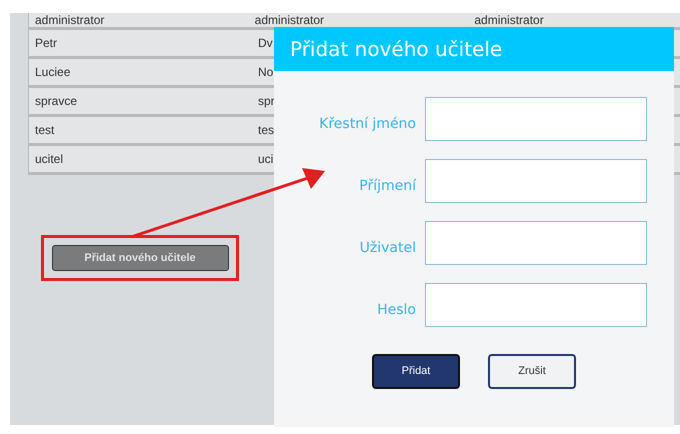 This screenshot has width=680, height=434. What do you see at coordinates (396, 310) in the screenshot?
I see `field-label: Heslo` at bounding box center [396, 310].